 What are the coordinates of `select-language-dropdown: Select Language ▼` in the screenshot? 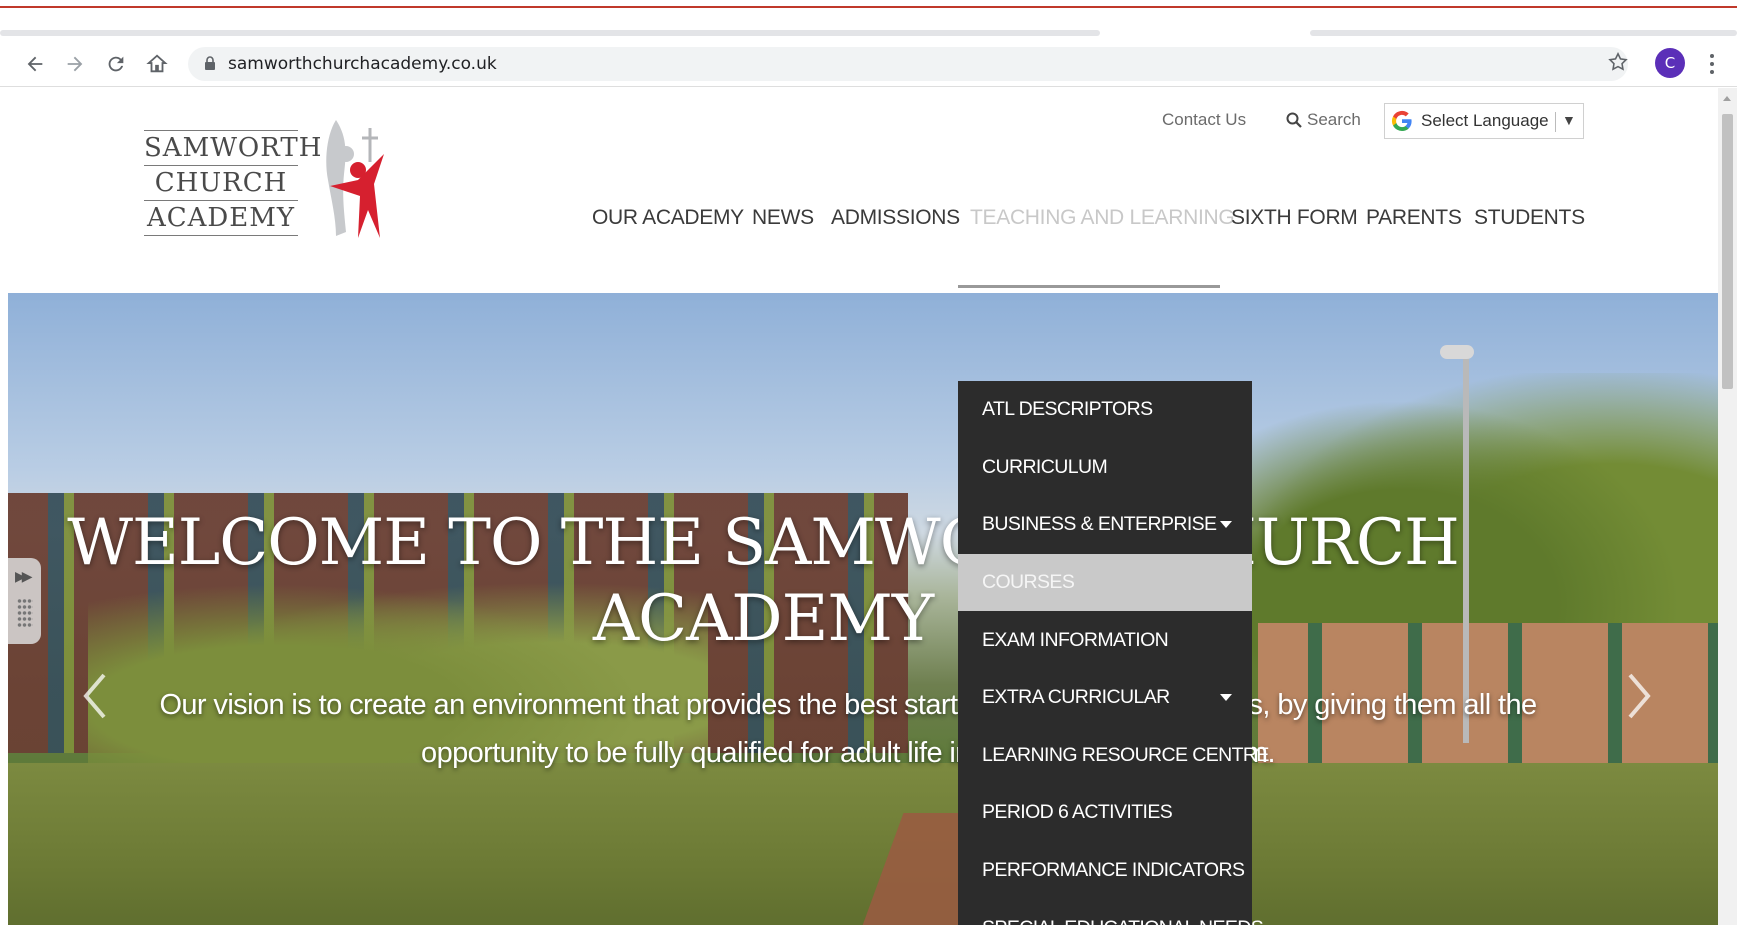 It's located at (1484, 121).